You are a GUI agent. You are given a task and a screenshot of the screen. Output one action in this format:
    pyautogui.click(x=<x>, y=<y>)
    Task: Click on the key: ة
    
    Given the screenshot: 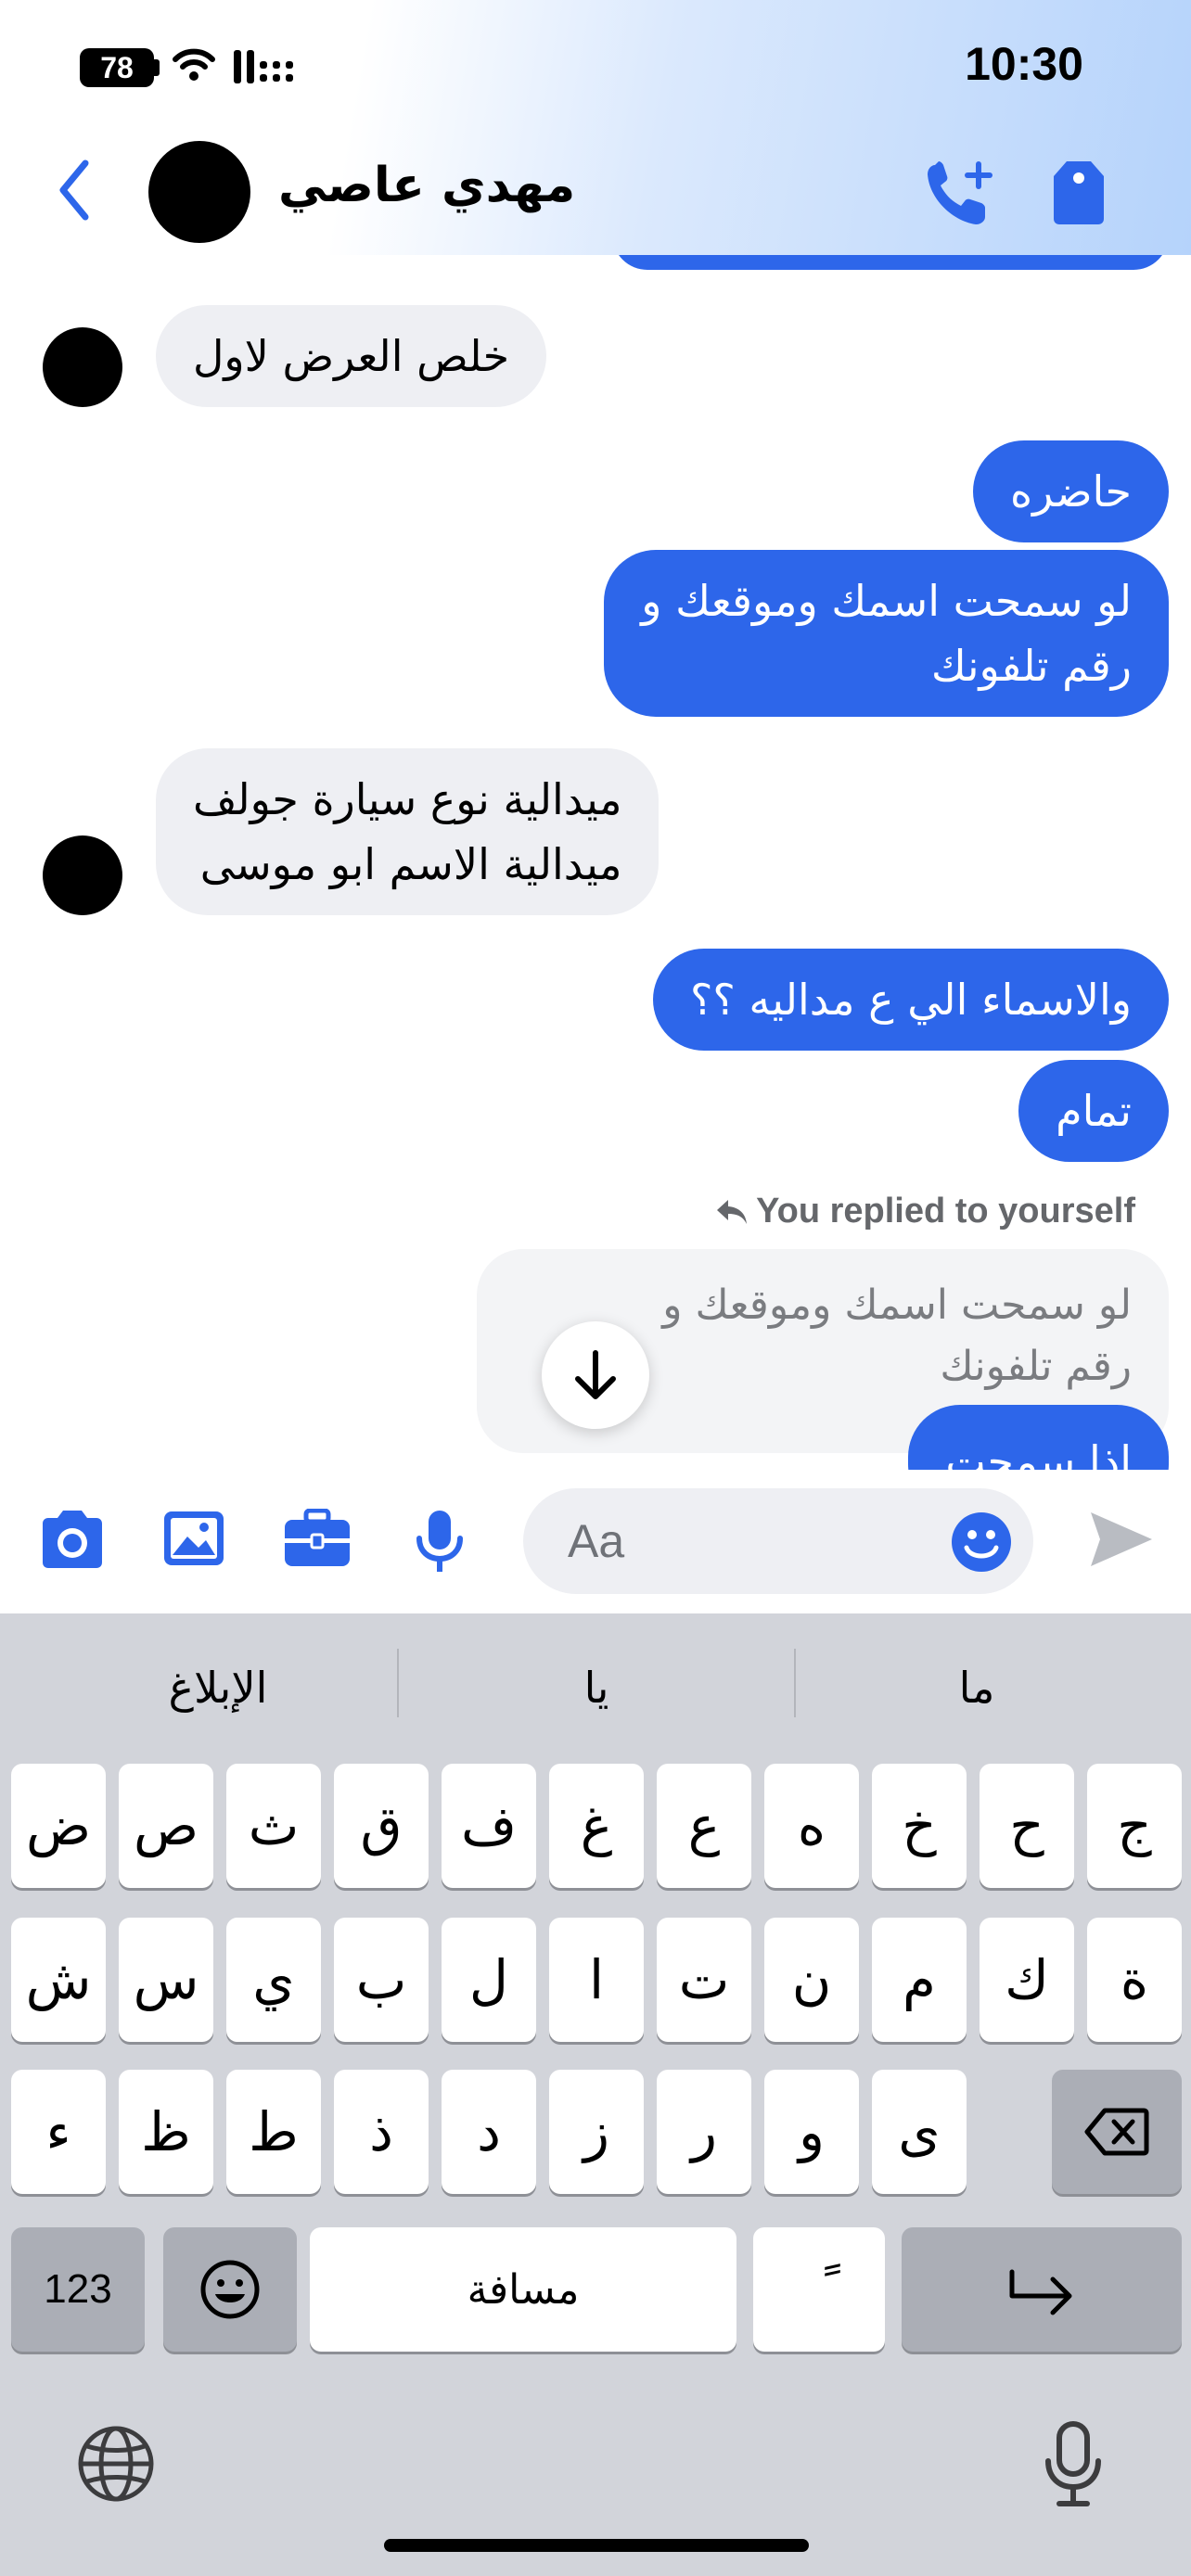 What is the action you would take?
    pyautogui.click(x=1134, y=1980)
    